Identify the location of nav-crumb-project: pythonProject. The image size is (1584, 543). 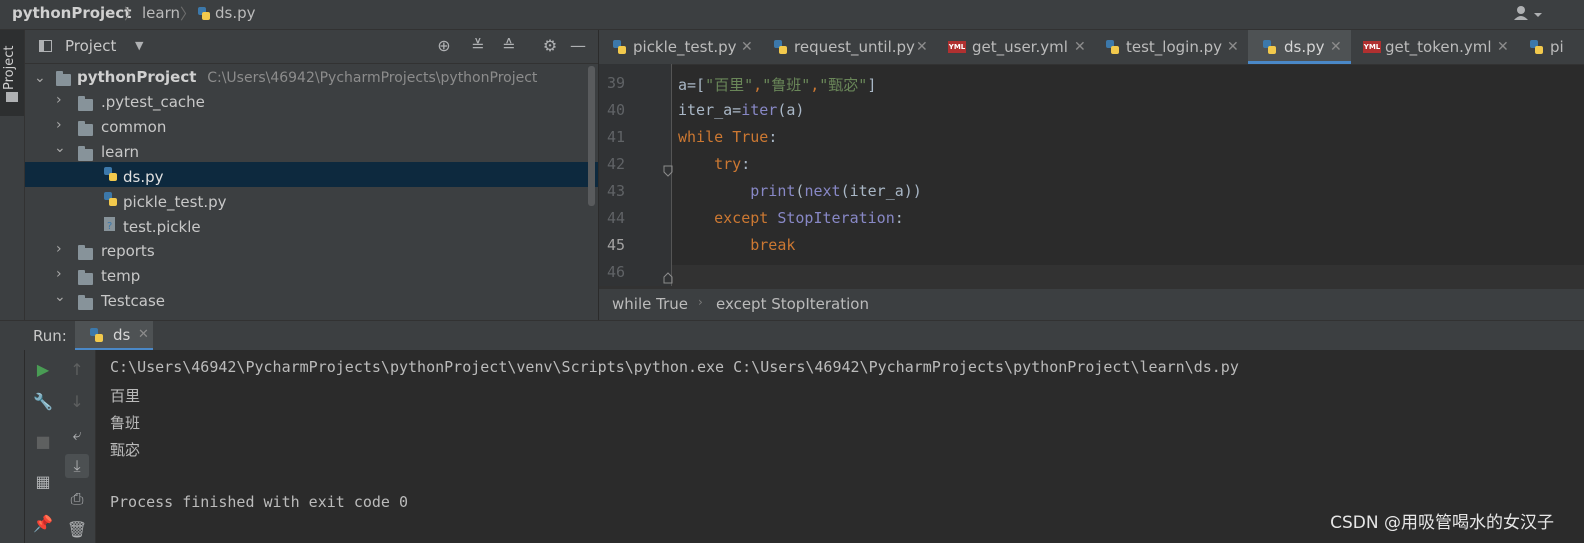
(71, 13).